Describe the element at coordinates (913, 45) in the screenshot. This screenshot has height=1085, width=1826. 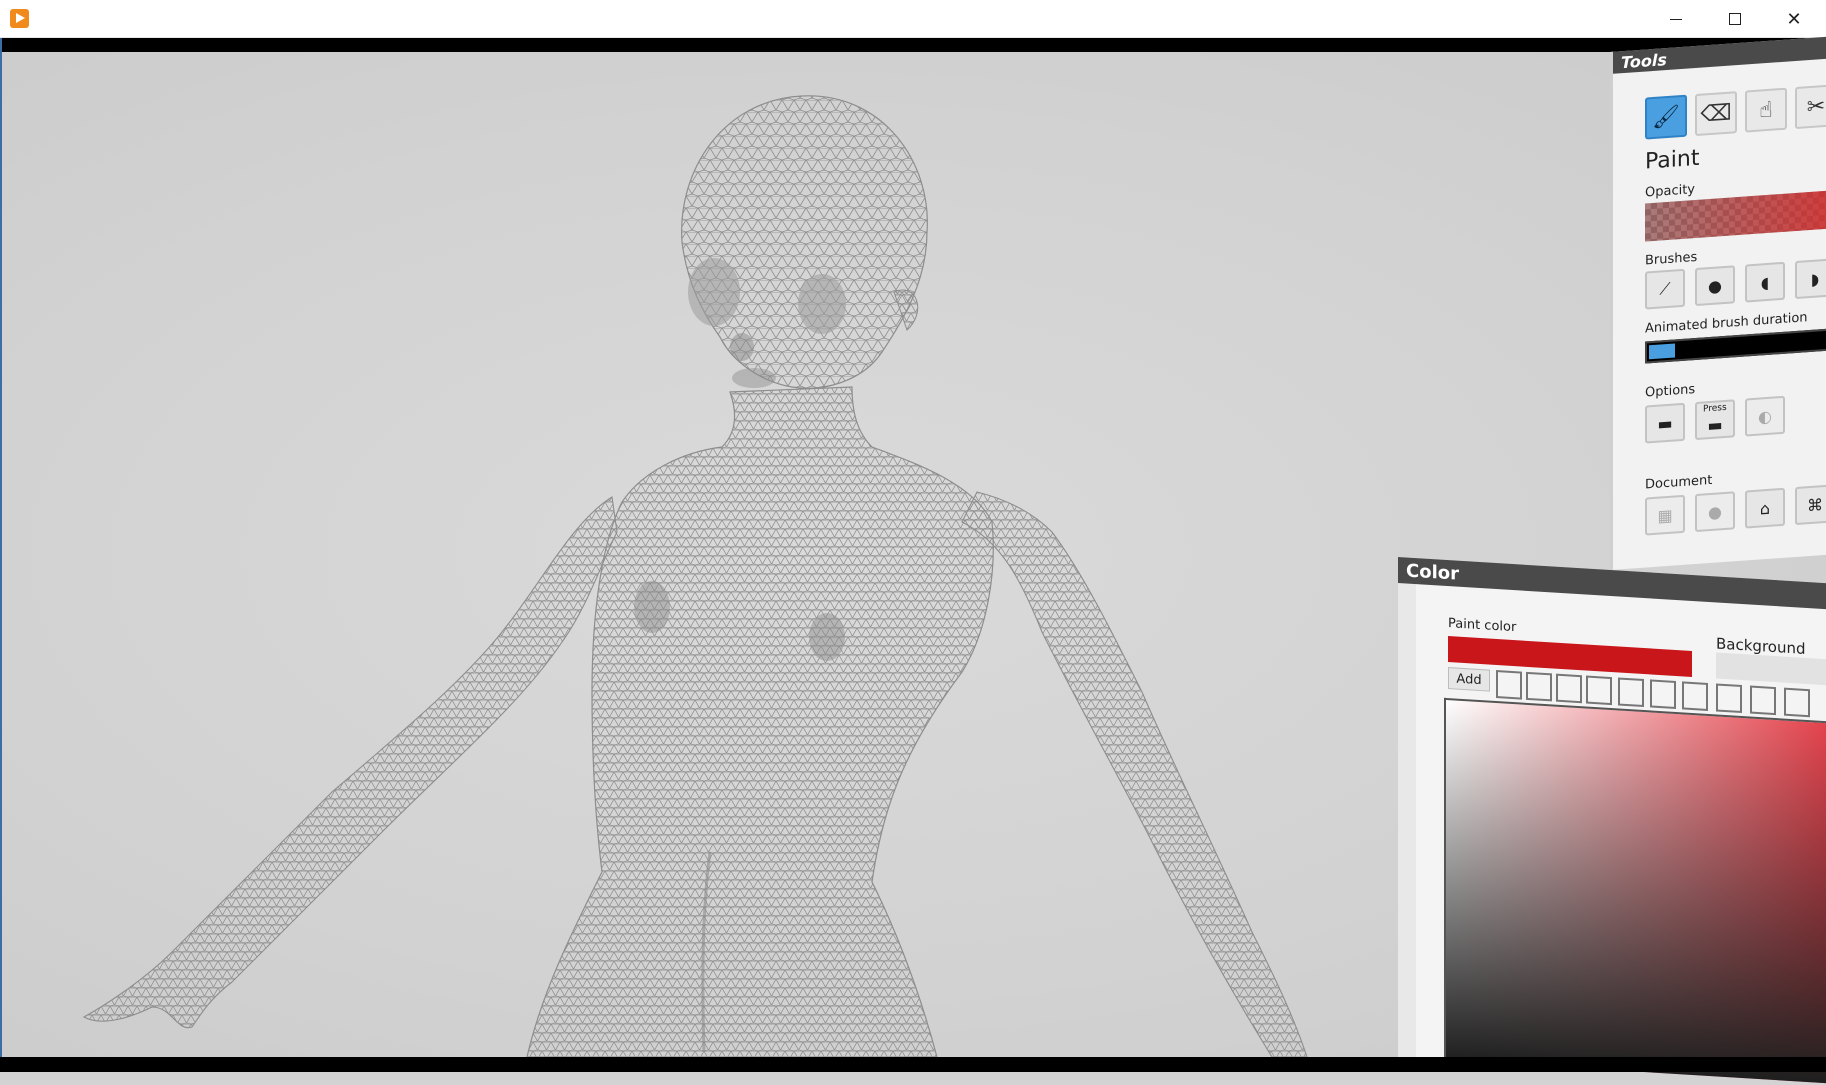
I see `letterbox-top` at that location.